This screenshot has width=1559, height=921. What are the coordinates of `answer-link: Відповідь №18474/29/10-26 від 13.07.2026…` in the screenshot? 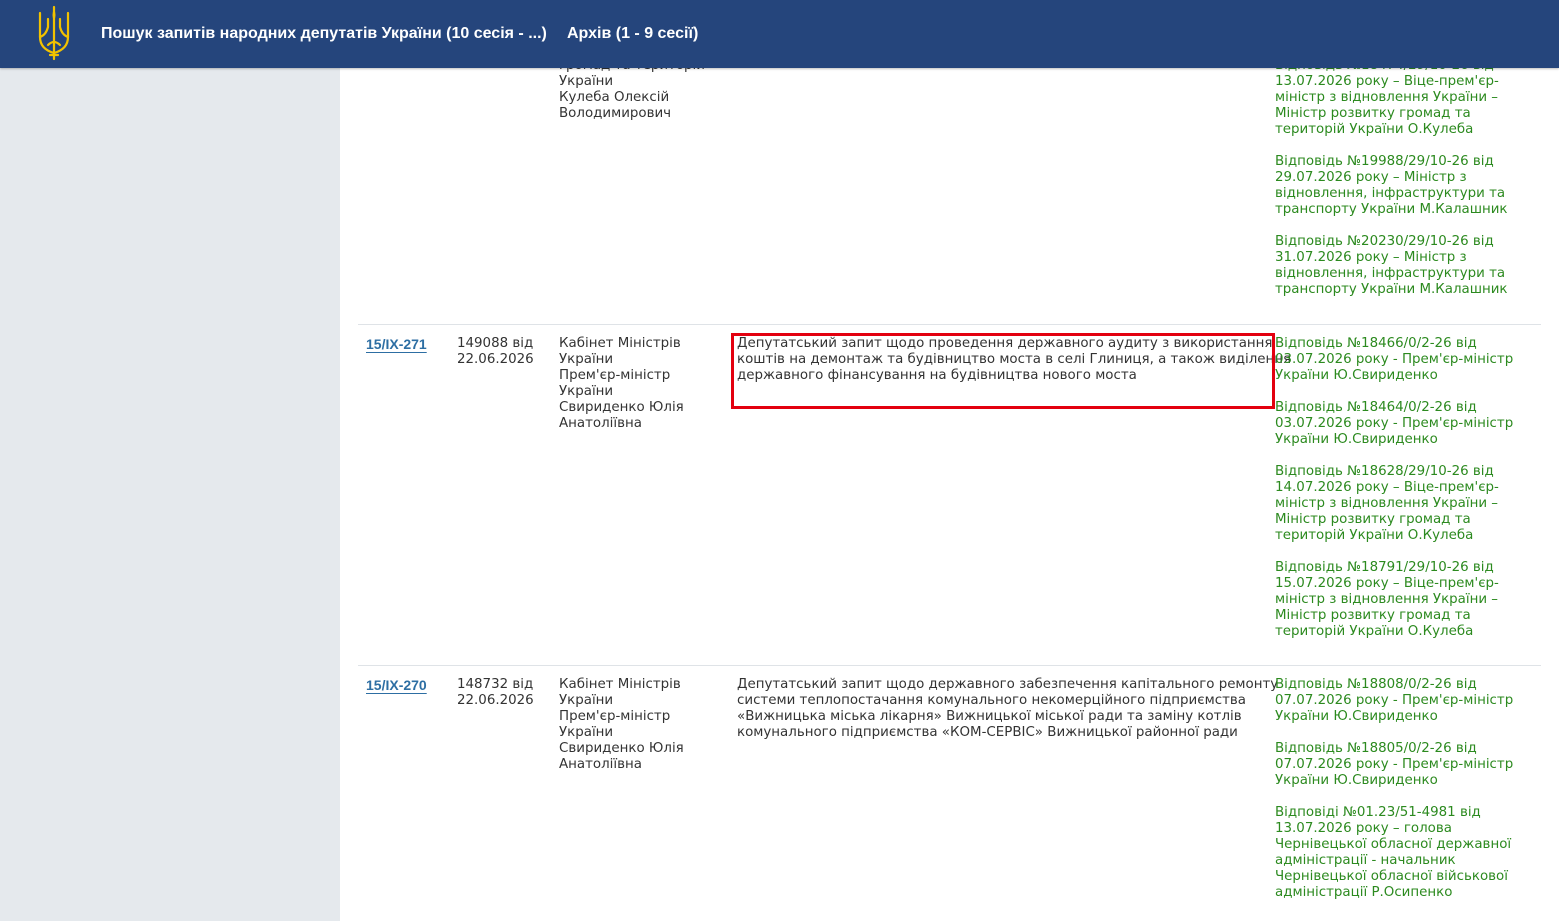 It's located at (1404, 98).